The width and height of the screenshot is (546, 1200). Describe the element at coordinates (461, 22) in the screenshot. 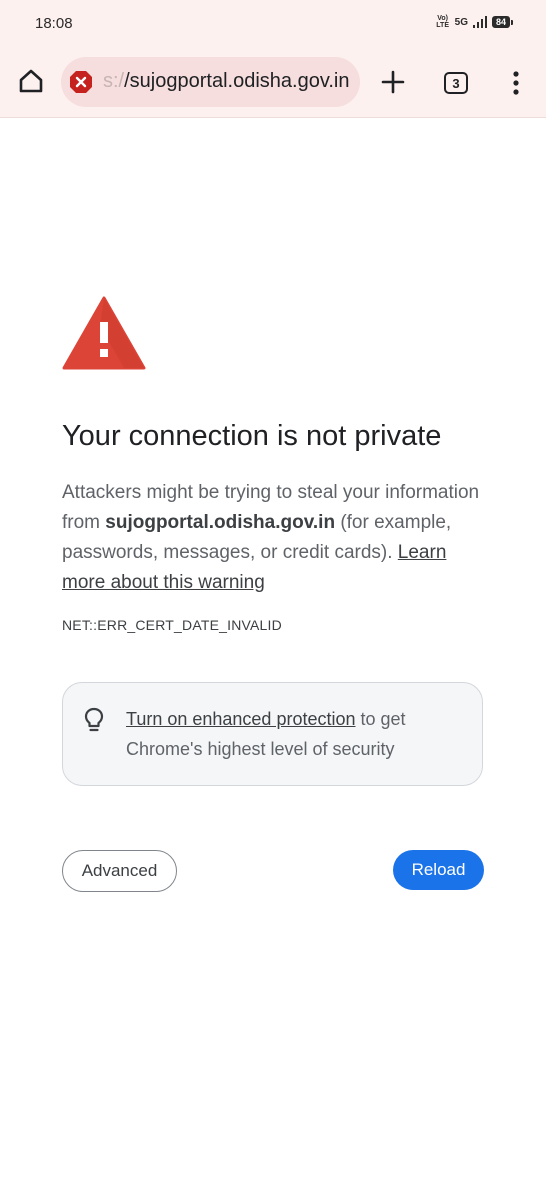

I see `network-type: 5G` at that location.